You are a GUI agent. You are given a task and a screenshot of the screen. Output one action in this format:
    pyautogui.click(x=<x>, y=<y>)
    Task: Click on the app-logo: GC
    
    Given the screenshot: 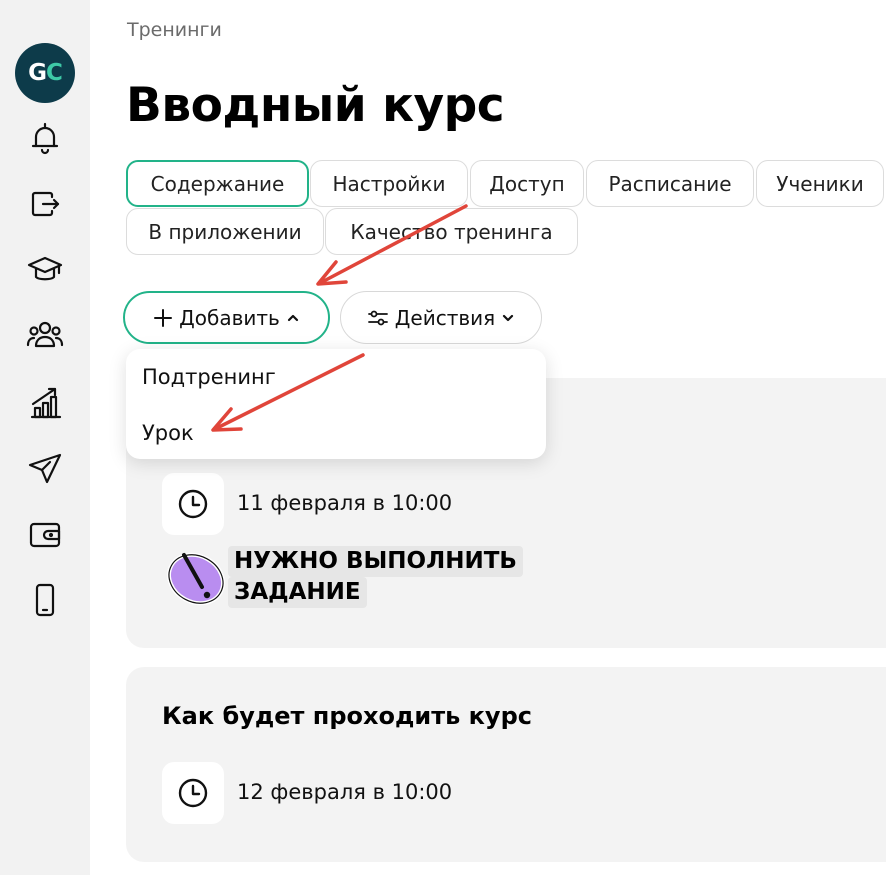 What is the action you would take?
    pyautogui.click(x=45, y=73)
    